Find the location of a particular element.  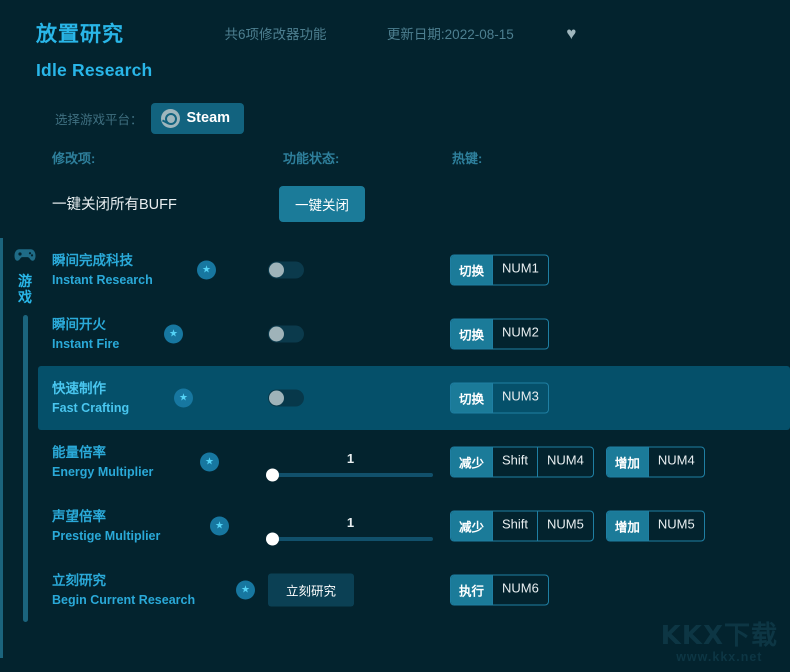

table-row: 快速制作 Fast Crafting ★ 切换 NUM3 is located at coordinates (414, 398).